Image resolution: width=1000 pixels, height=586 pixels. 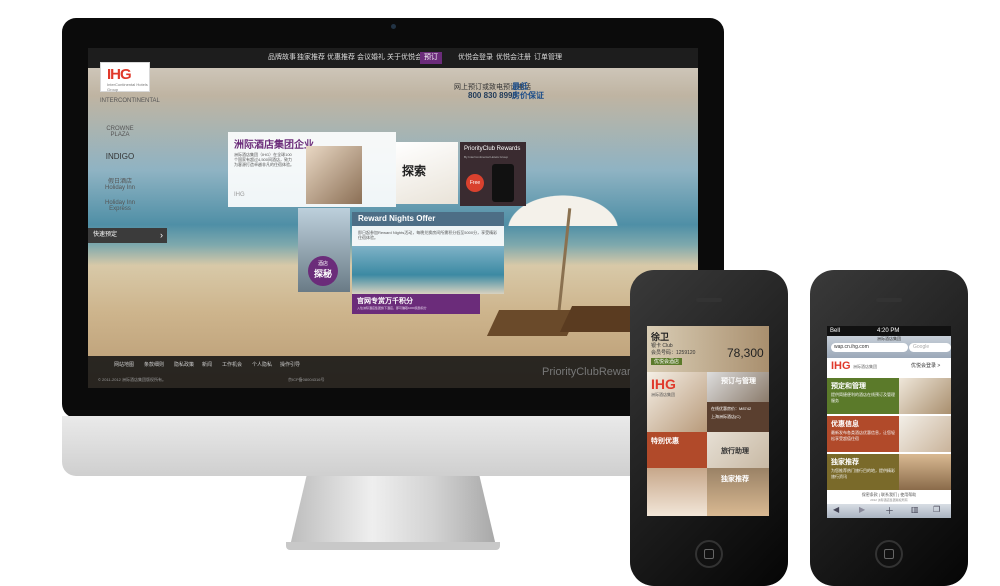 What do you see at coordinates (513, 58) in the screenshot?
I see `member-register-link: 优悦会注册` at bounding box center [513, 58].